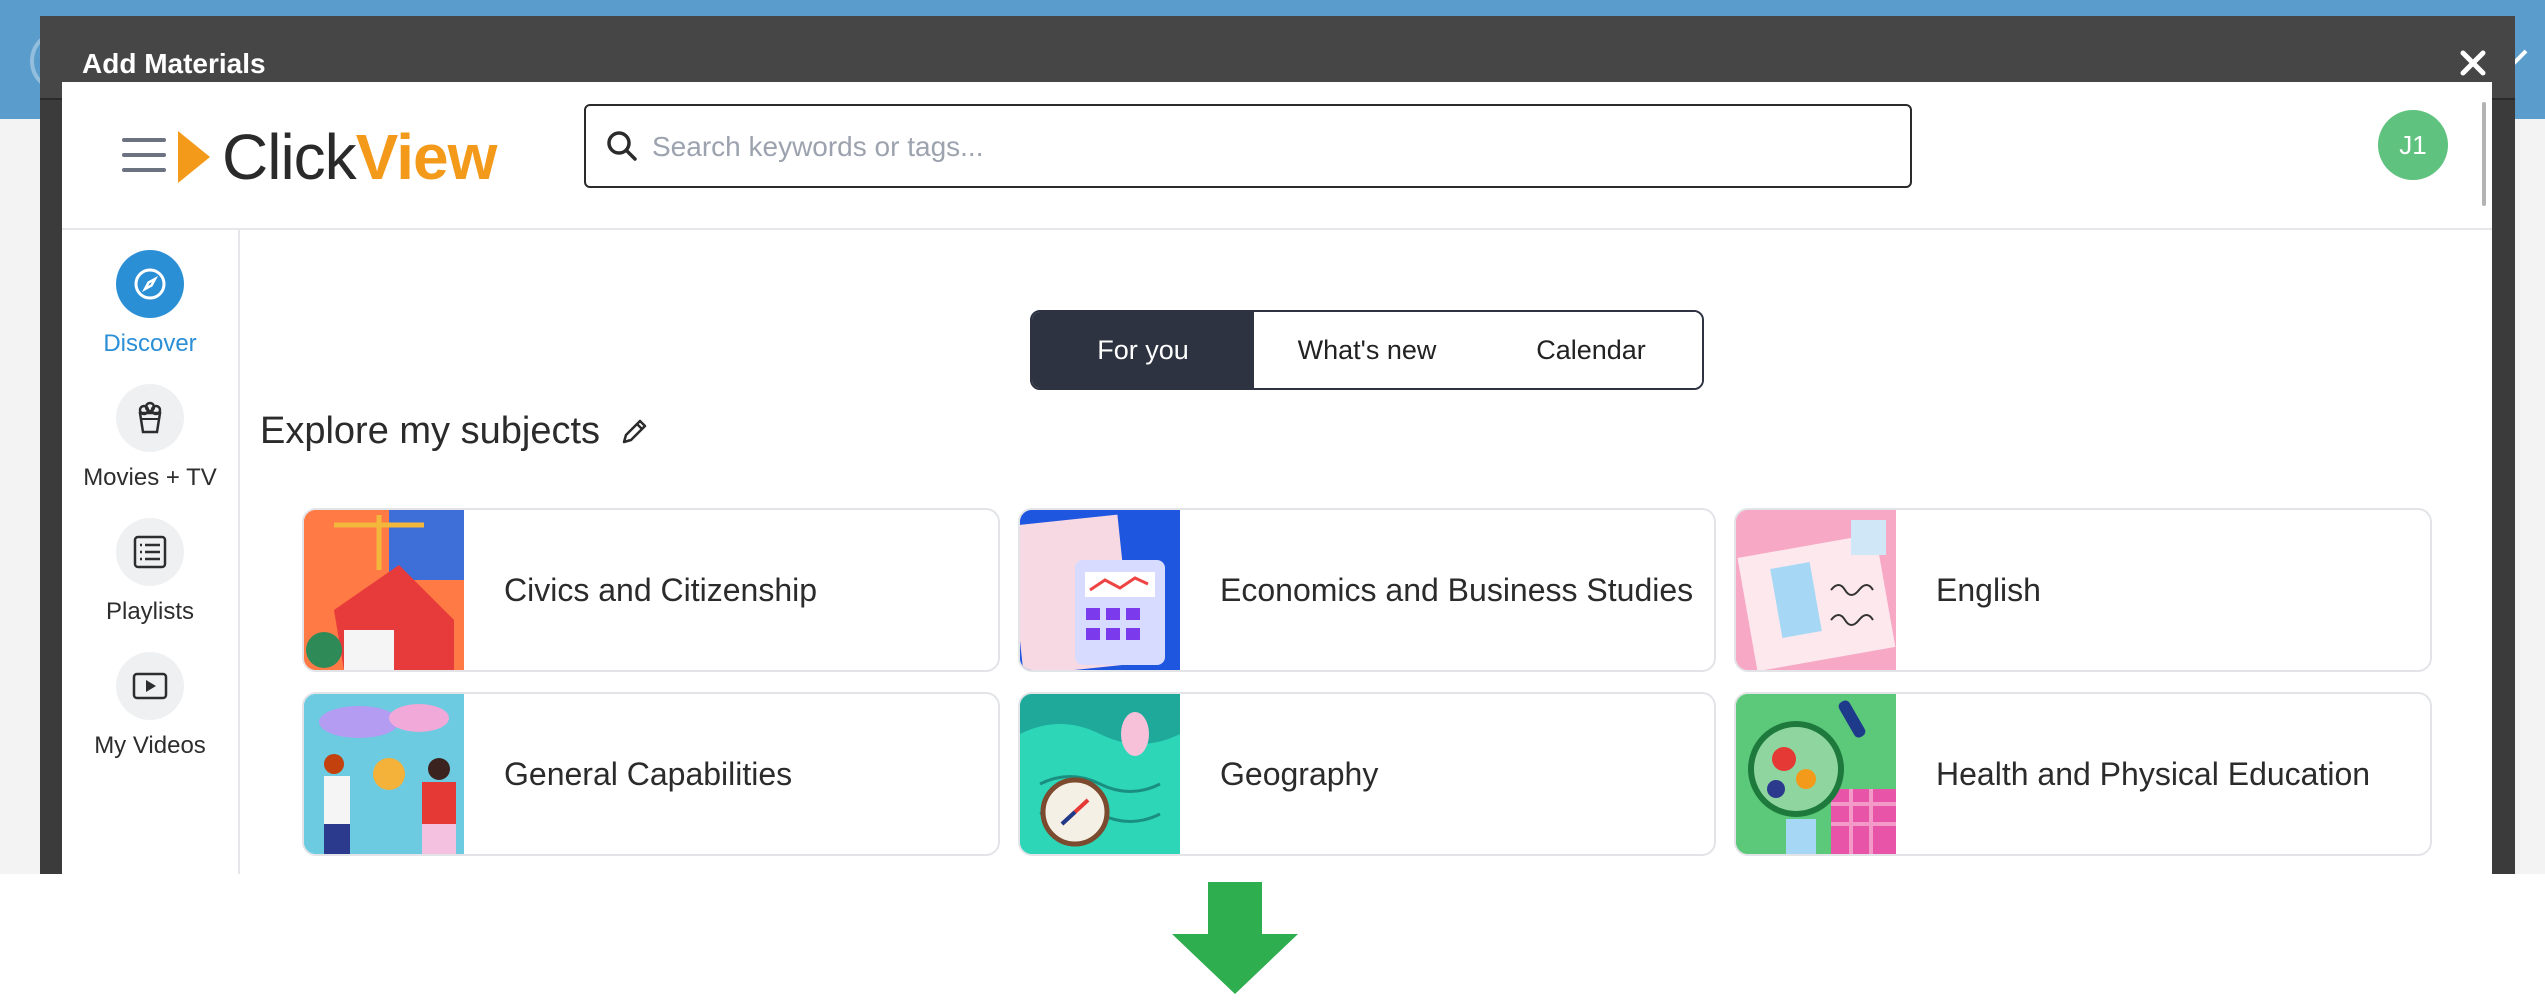 The width and height of the screenshot is (2545, 1004). Describe the element at coordinates (1591, 350) in the screenshot. I see `tab-calendar: Calendar` at that location.